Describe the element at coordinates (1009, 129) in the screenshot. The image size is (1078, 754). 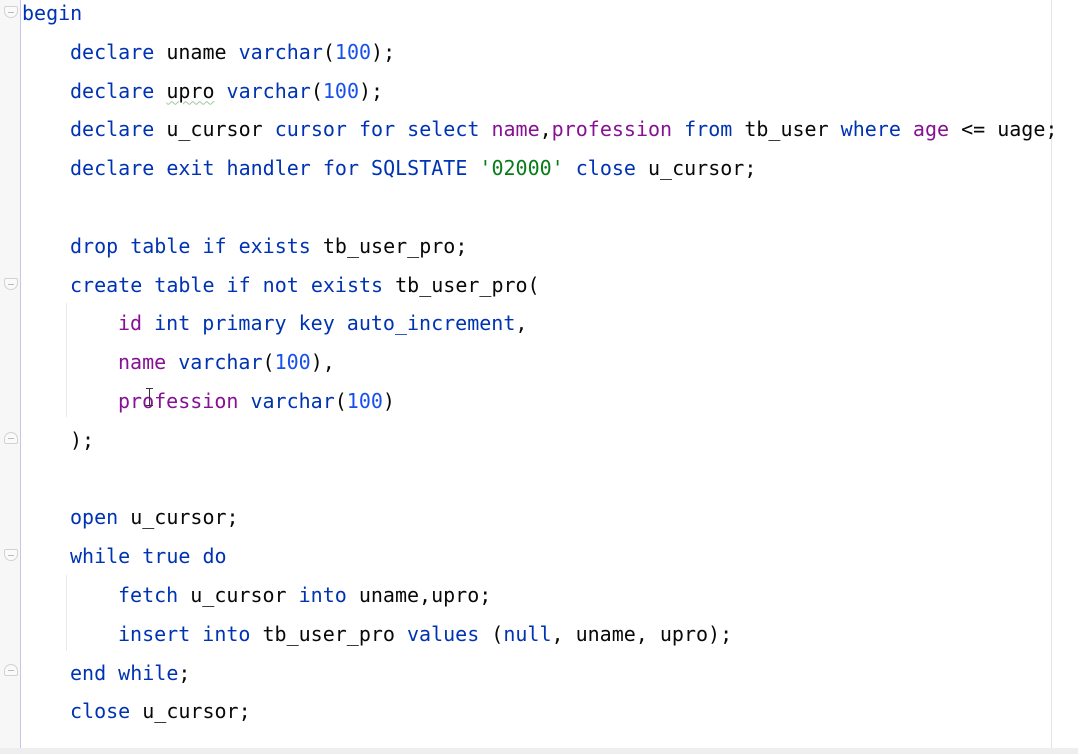
I see `code-token: <= uage;` at that location.